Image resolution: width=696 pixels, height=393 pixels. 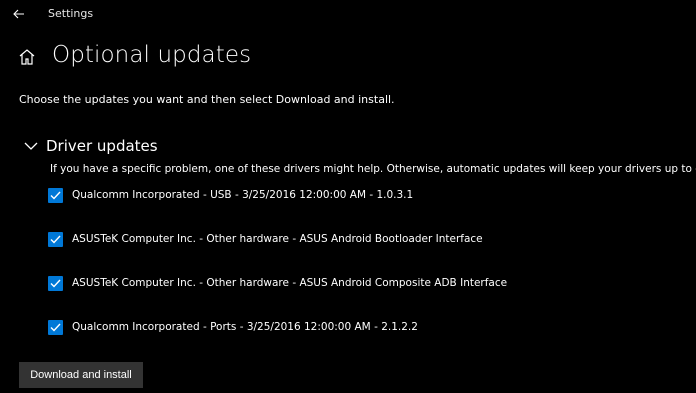 I want to click on back-arrow-icon, so click(x=18, y=14).